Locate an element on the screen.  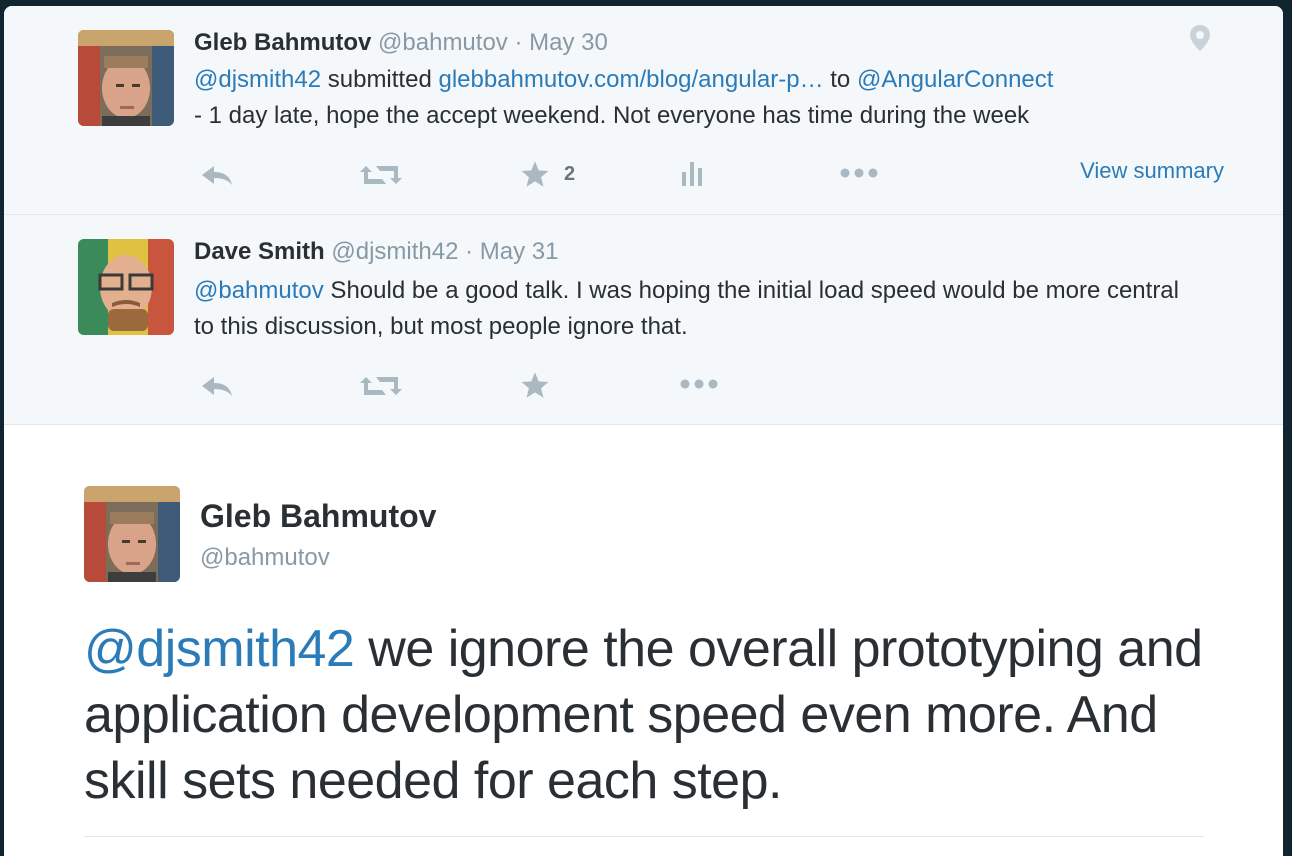
analytics-icon is located at coordinates (693, 173).